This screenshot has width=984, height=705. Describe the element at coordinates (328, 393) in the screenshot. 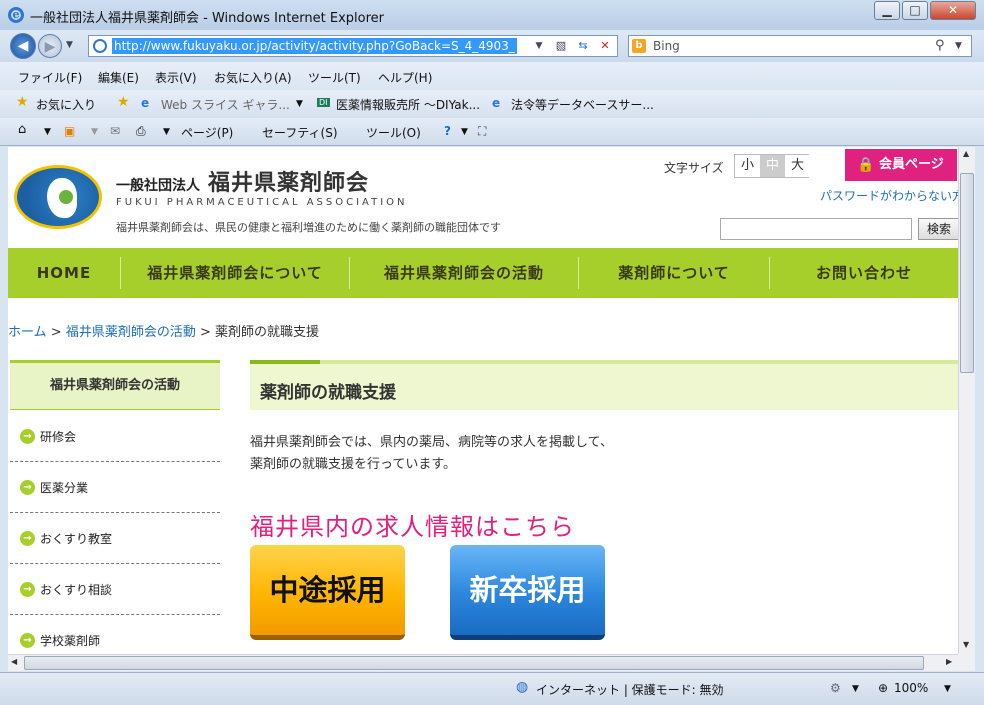

I see `page-title: 薬剤師の就職支援` at that location.